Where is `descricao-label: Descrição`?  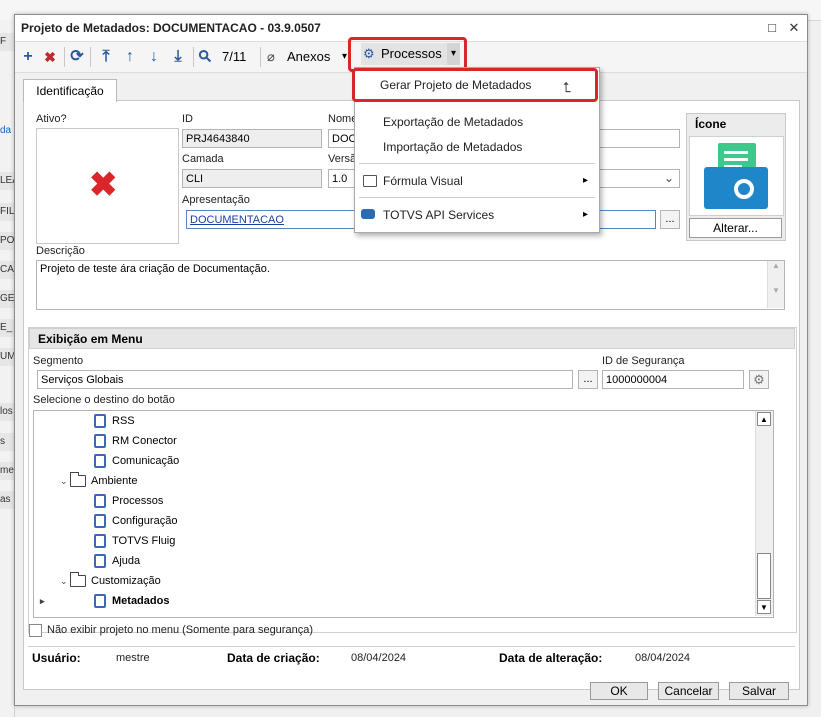 descricao-label: Descrição is located at coordinates (60, 251).